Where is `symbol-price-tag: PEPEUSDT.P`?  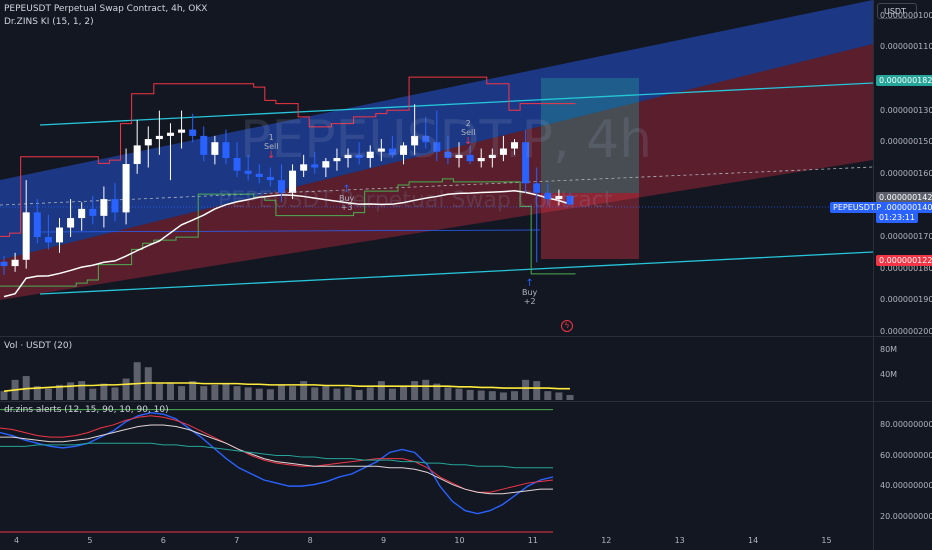 symbol-price-tag: PEPEUSDT.P is located at coordinates (857, 207).